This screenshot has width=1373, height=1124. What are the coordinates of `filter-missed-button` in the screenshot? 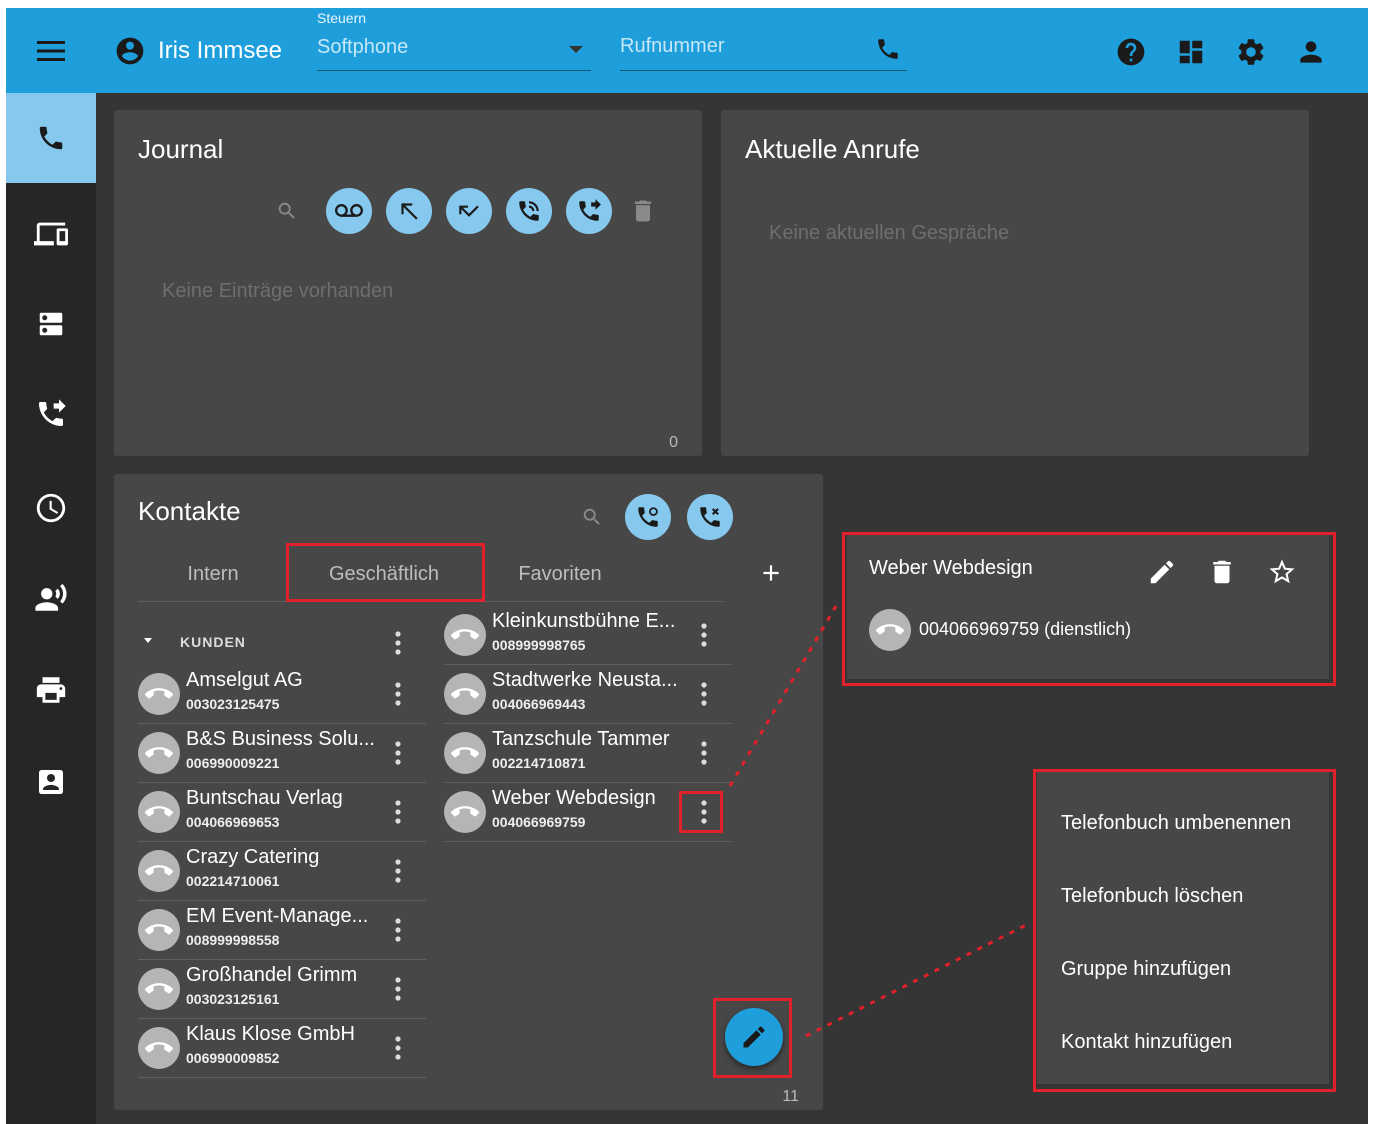 It's located at (469, 211).